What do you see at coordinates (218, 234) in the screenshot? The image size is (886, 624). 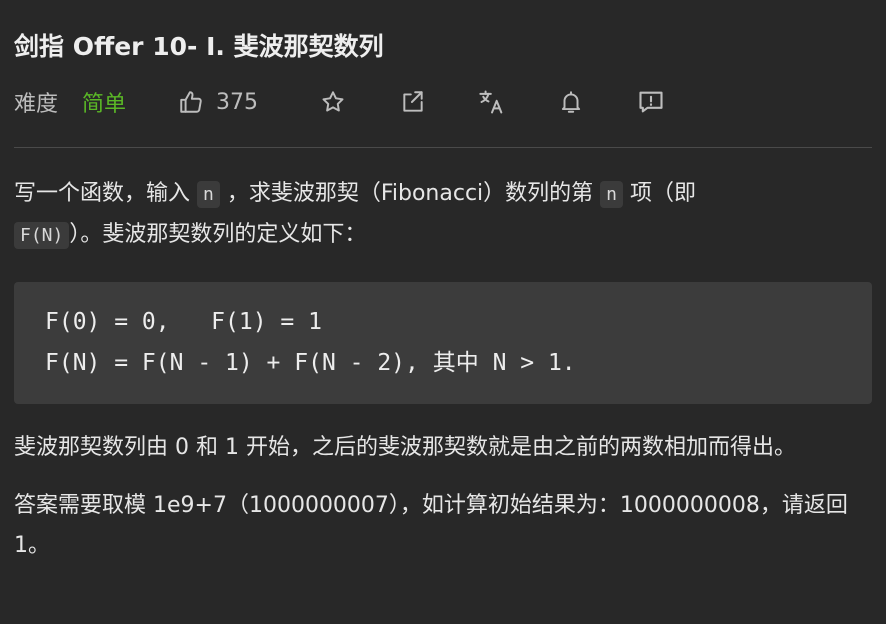 I see `text-segment: ）。斐波那契数列的定义如下：` at bounding box center [218, 234].